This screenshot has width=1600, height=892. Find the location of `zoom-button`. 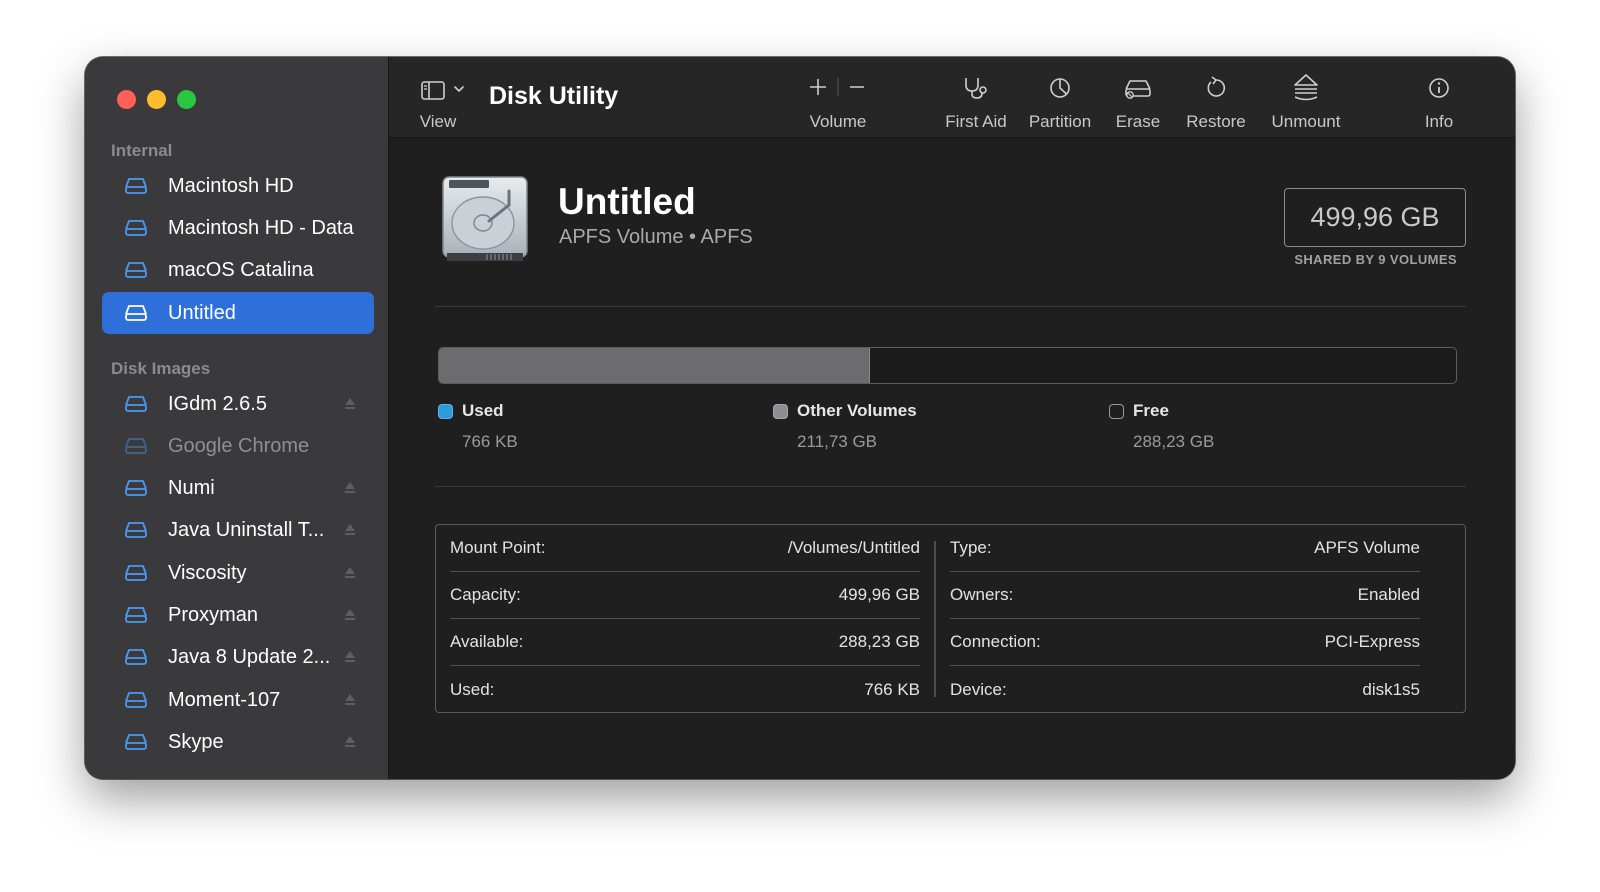

zoom-button is located at coordinates (186, 99).